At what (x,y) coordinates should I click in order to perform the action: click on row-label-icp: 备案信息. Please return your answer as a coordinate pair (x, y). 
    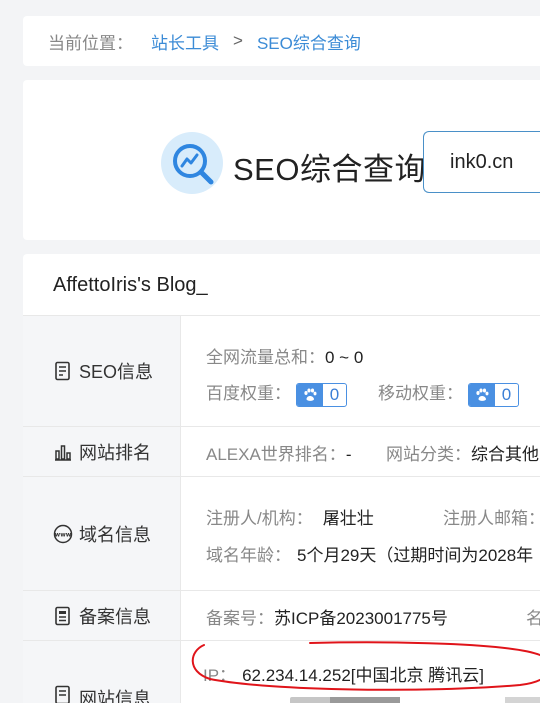
    Looking at the image, I should click on (102, 615).